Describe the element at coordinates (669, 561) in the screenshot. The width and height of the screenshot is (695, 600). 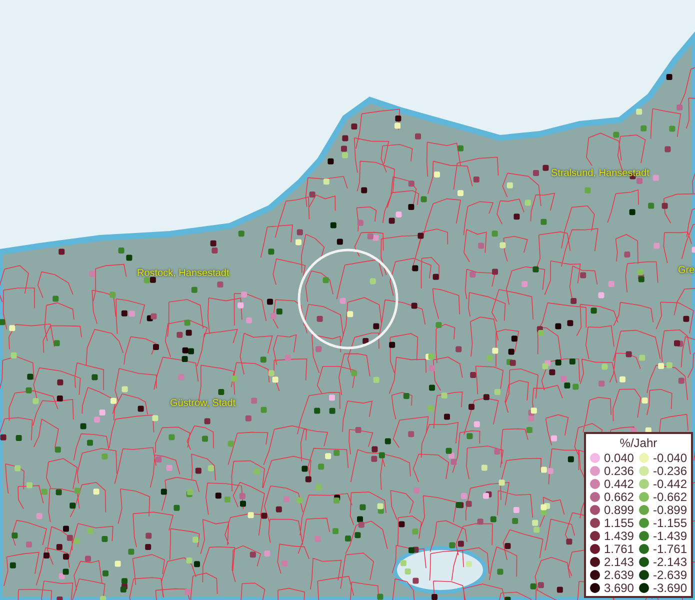
I see `legend-label: -2.143` at that location.